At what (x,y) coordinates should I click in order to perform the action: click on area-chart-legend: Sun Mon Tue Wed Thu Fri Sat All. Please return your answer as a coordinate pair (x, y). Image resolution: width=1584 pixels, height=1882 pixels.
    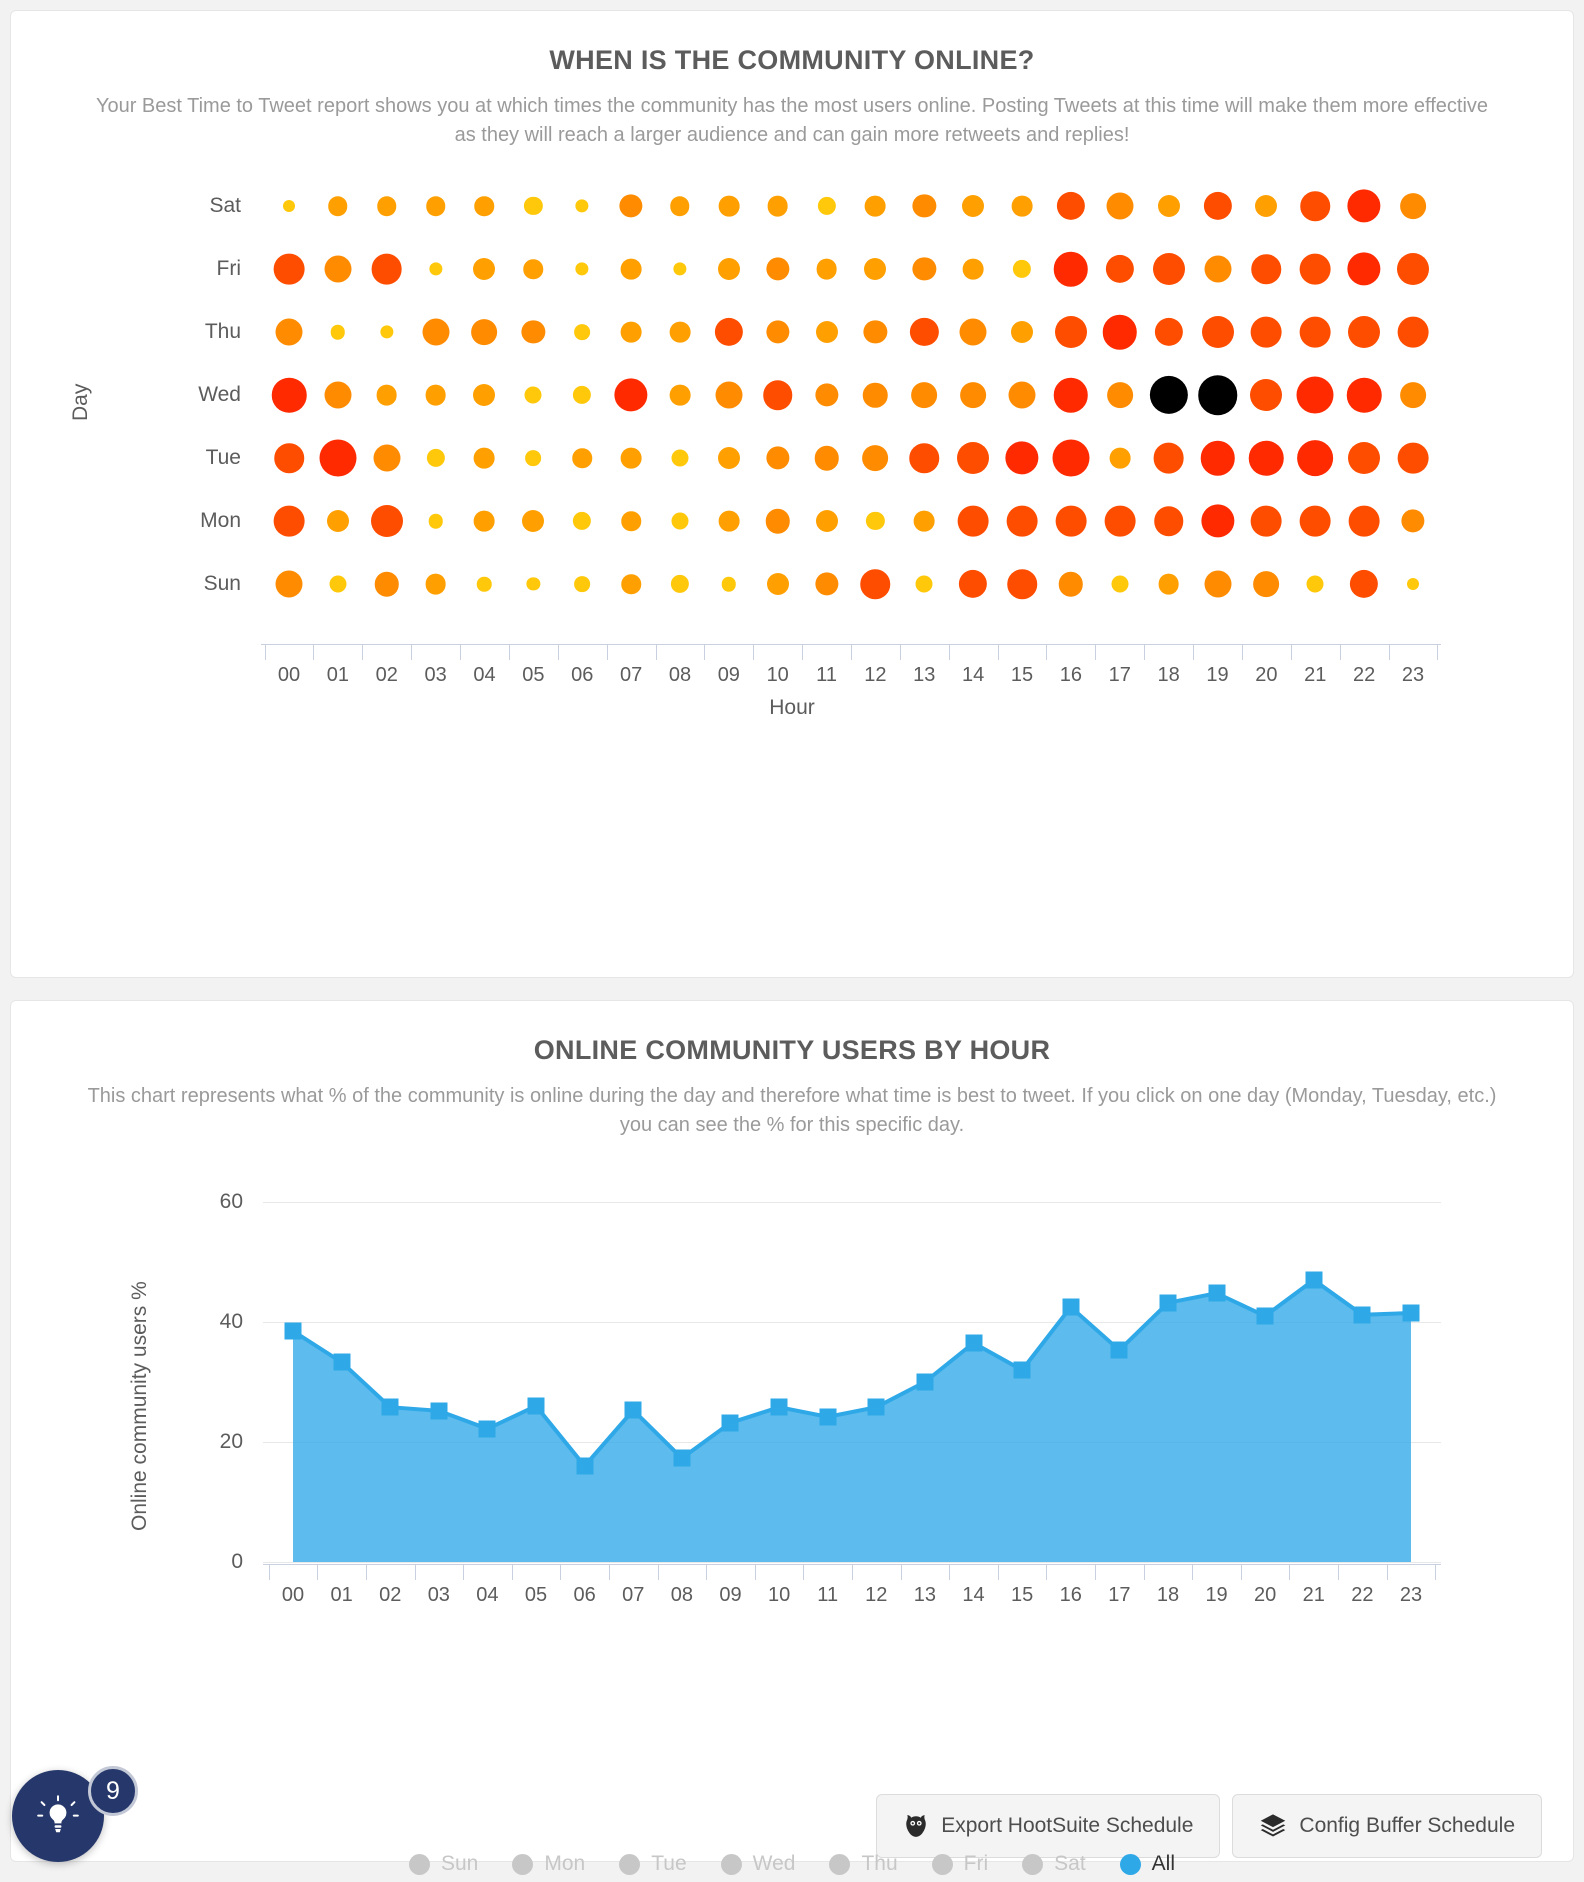
    Looking at the image, I should click on (792, 1864).